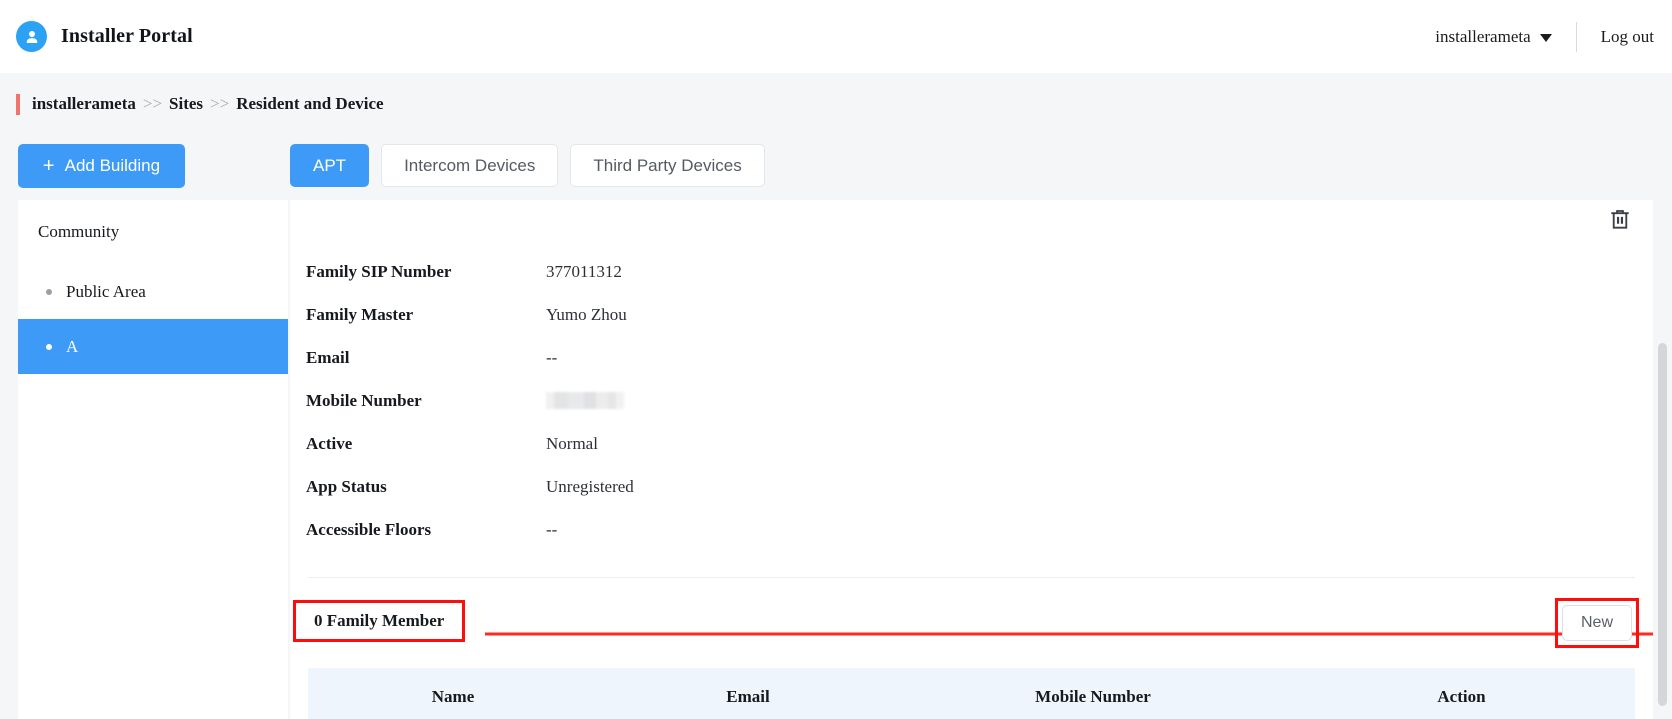 This screenshot has height=719, width=1672. I want to click on field-value: 377011312, so click(584, 271).